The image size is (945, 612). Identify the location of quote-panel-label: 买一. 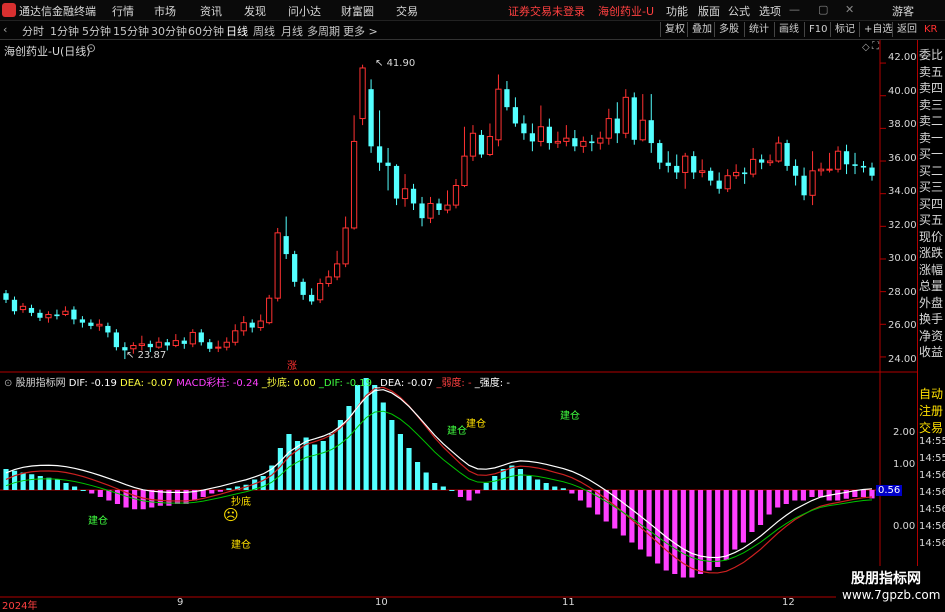
(931, 153).